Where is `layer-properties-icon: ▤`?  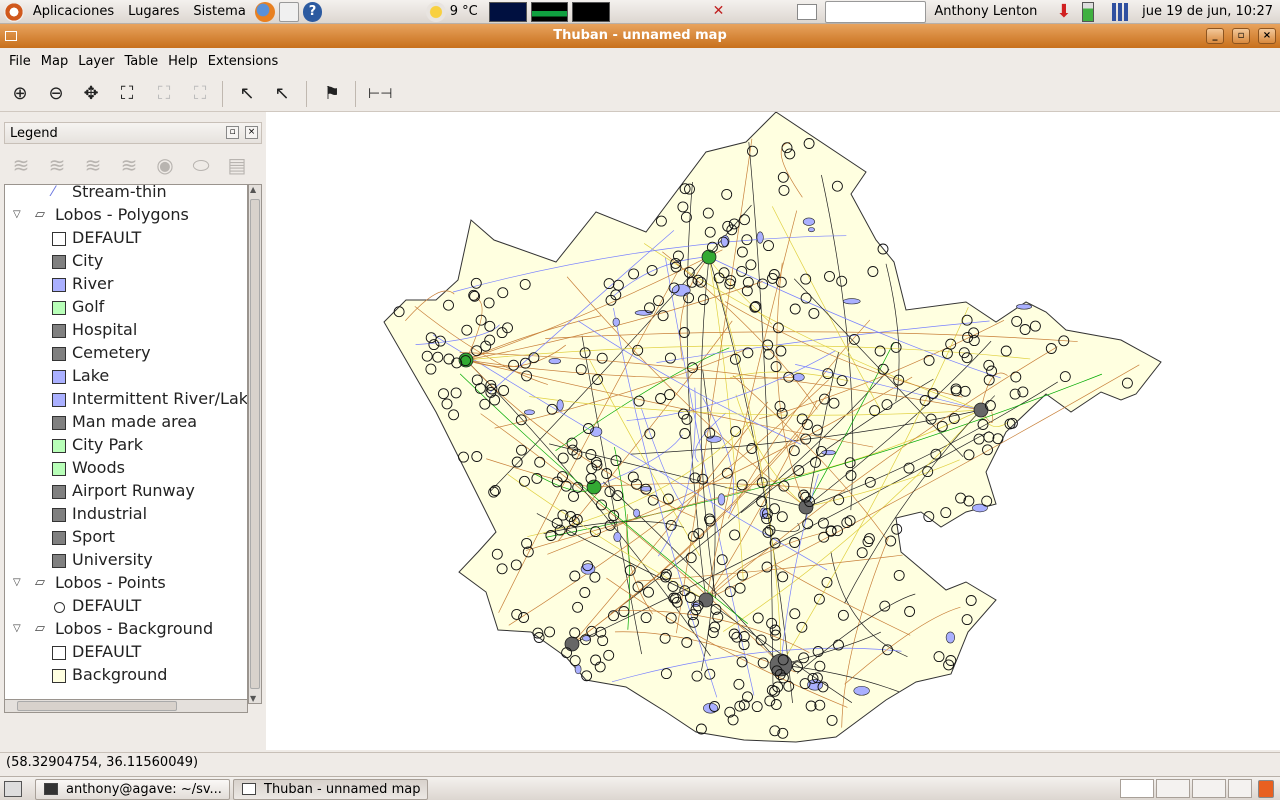 layer-properties-icon: ▤ is located at coordinates (237, 165).